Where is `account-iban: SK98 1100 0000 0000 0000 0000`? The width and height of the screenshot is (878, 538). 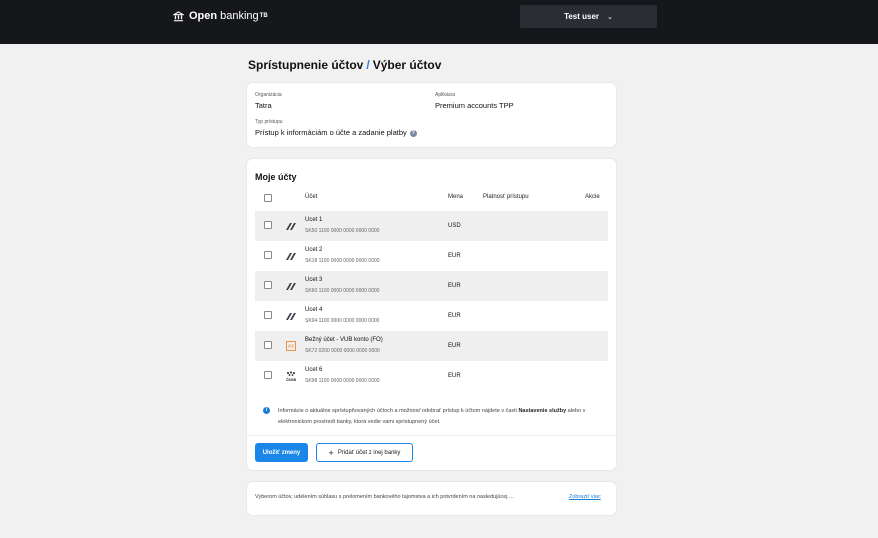
account-iban: SK98 1100 0000 0000 0000 0000 is located at coordinates (342, 381).